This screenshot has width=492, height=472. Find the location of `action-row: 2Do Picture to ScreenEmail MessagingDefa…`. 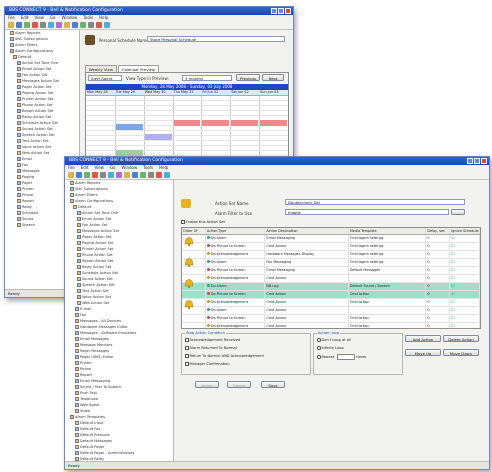

action-row: 2Do Picture to ScreenEmail MessagingDefa… is located at coordinates (331, 271).